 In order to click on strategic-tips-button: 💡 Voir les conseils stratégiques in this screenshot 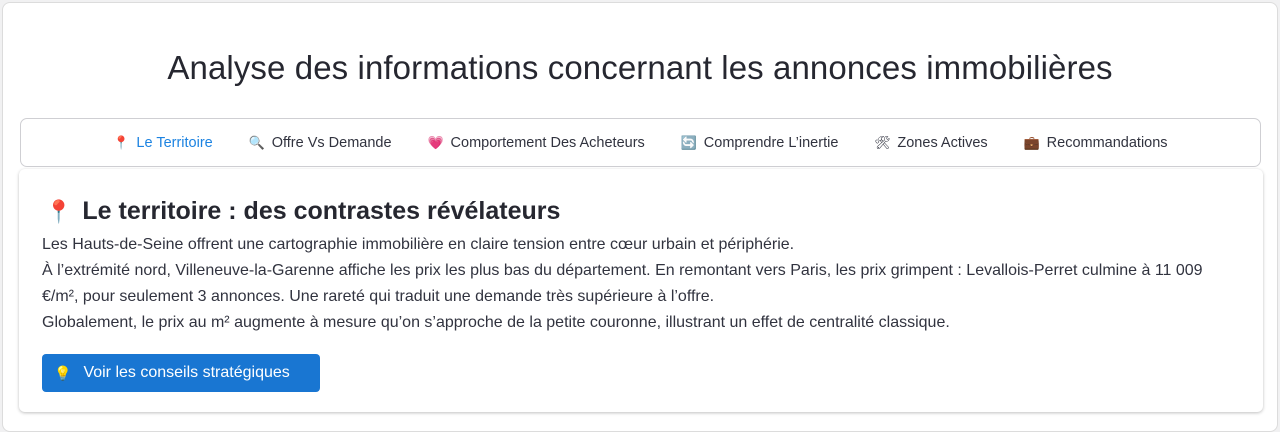, I will do `click(181, 373)`.